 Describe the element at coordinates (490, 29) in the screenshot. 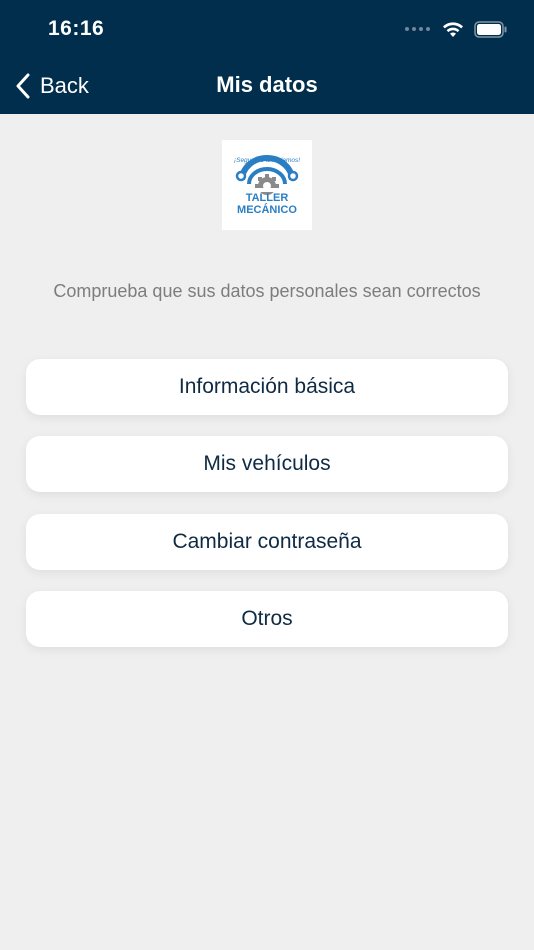

I see `battery-icon` at that location.